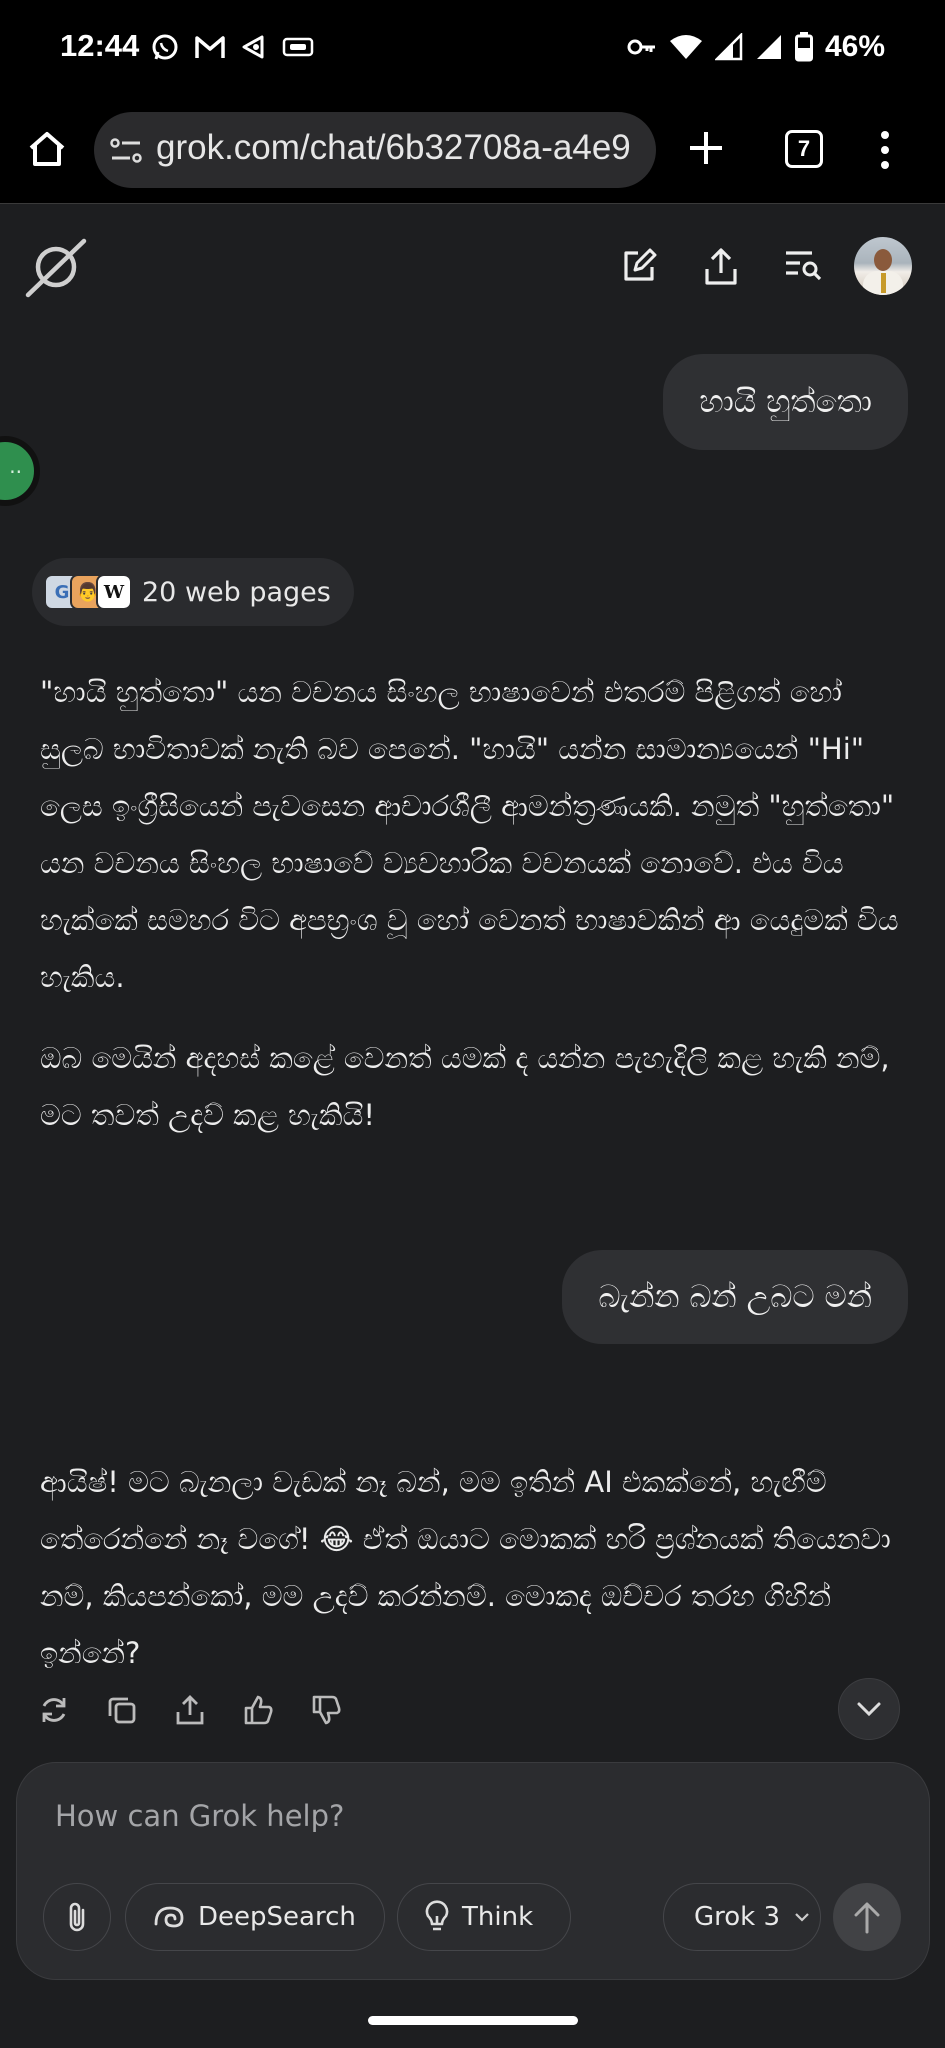 This screenshot has height=2048, width=945. I want to click on model-selector: Grok 3, so click(742, 1917).